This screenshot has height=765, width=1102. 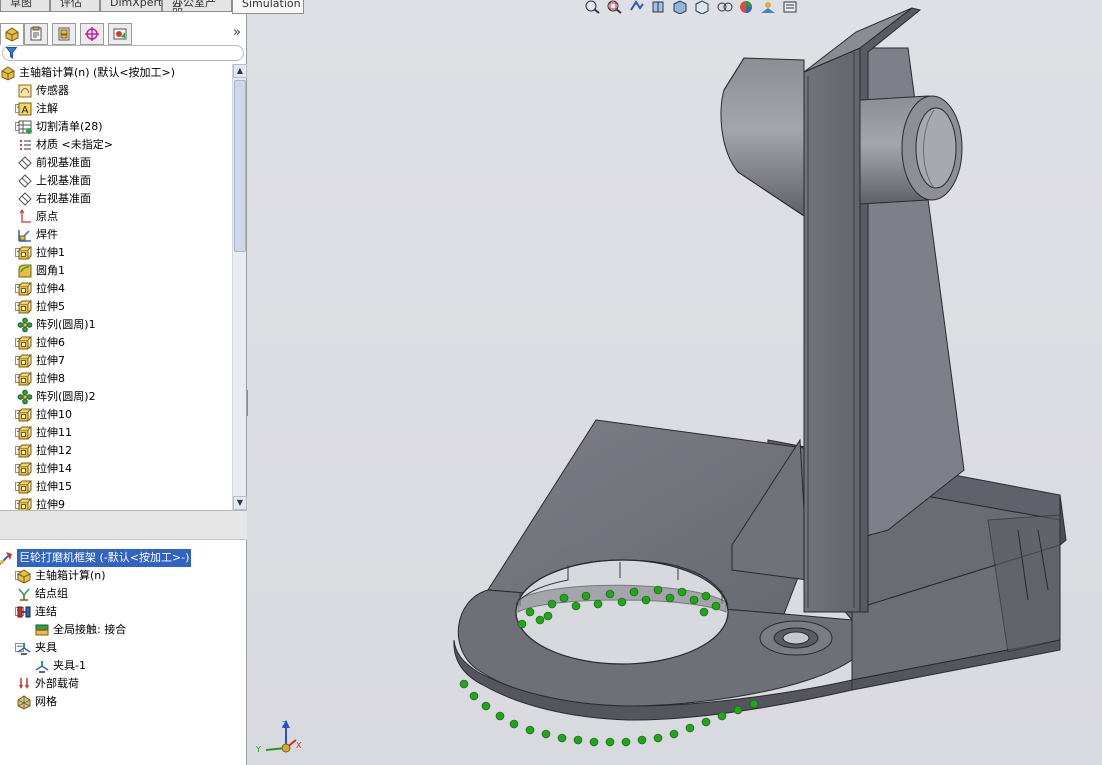 What do you see at coordinates (725, 7) in the screenshot?
I see `hide-show-icon` at bounding box center [725, 7].